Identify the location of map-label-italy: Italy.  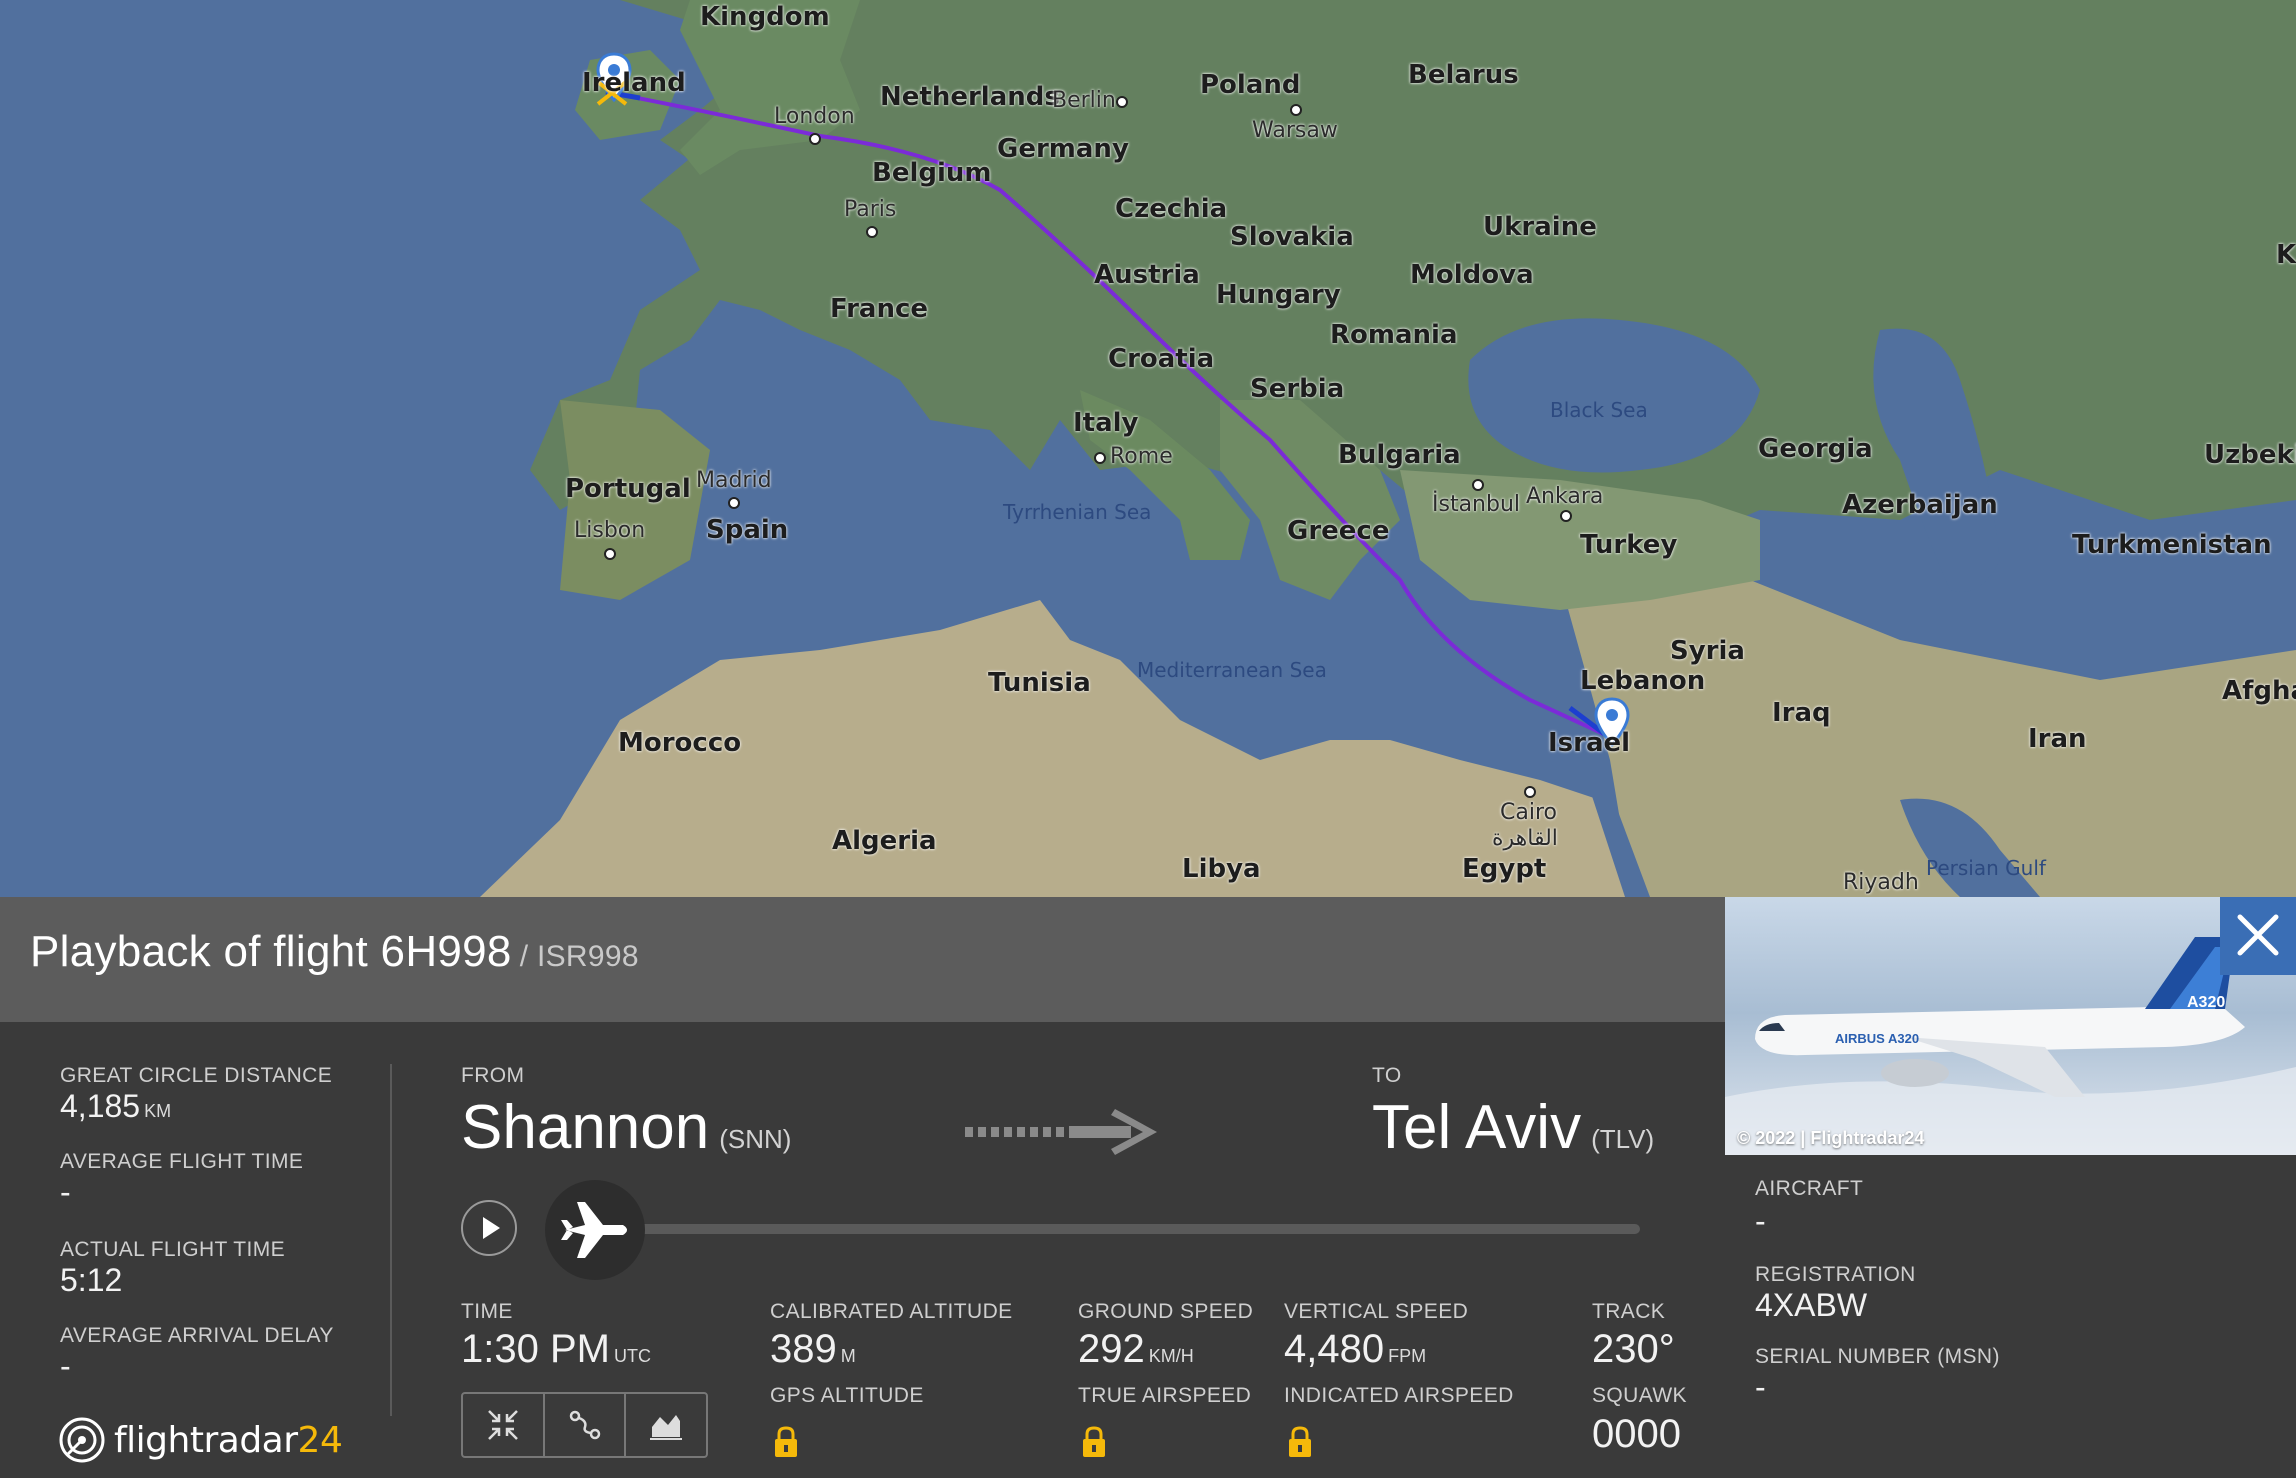
(1106, 423).